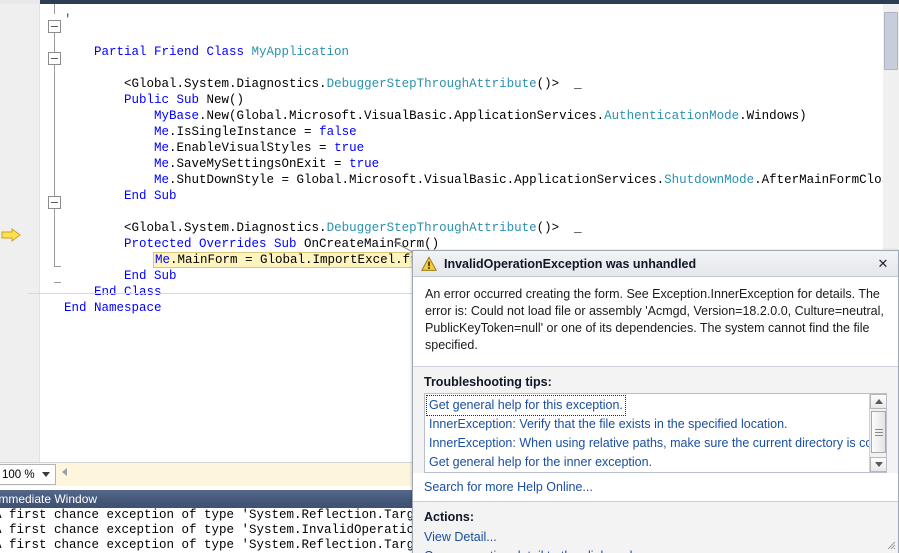 Image resolution: width=899 pixels, height=553 pixels. What do you see at coordinates (113, 308) in the screenshot?
I see `code-token: End Namespace` at bounding box center [113, 308].